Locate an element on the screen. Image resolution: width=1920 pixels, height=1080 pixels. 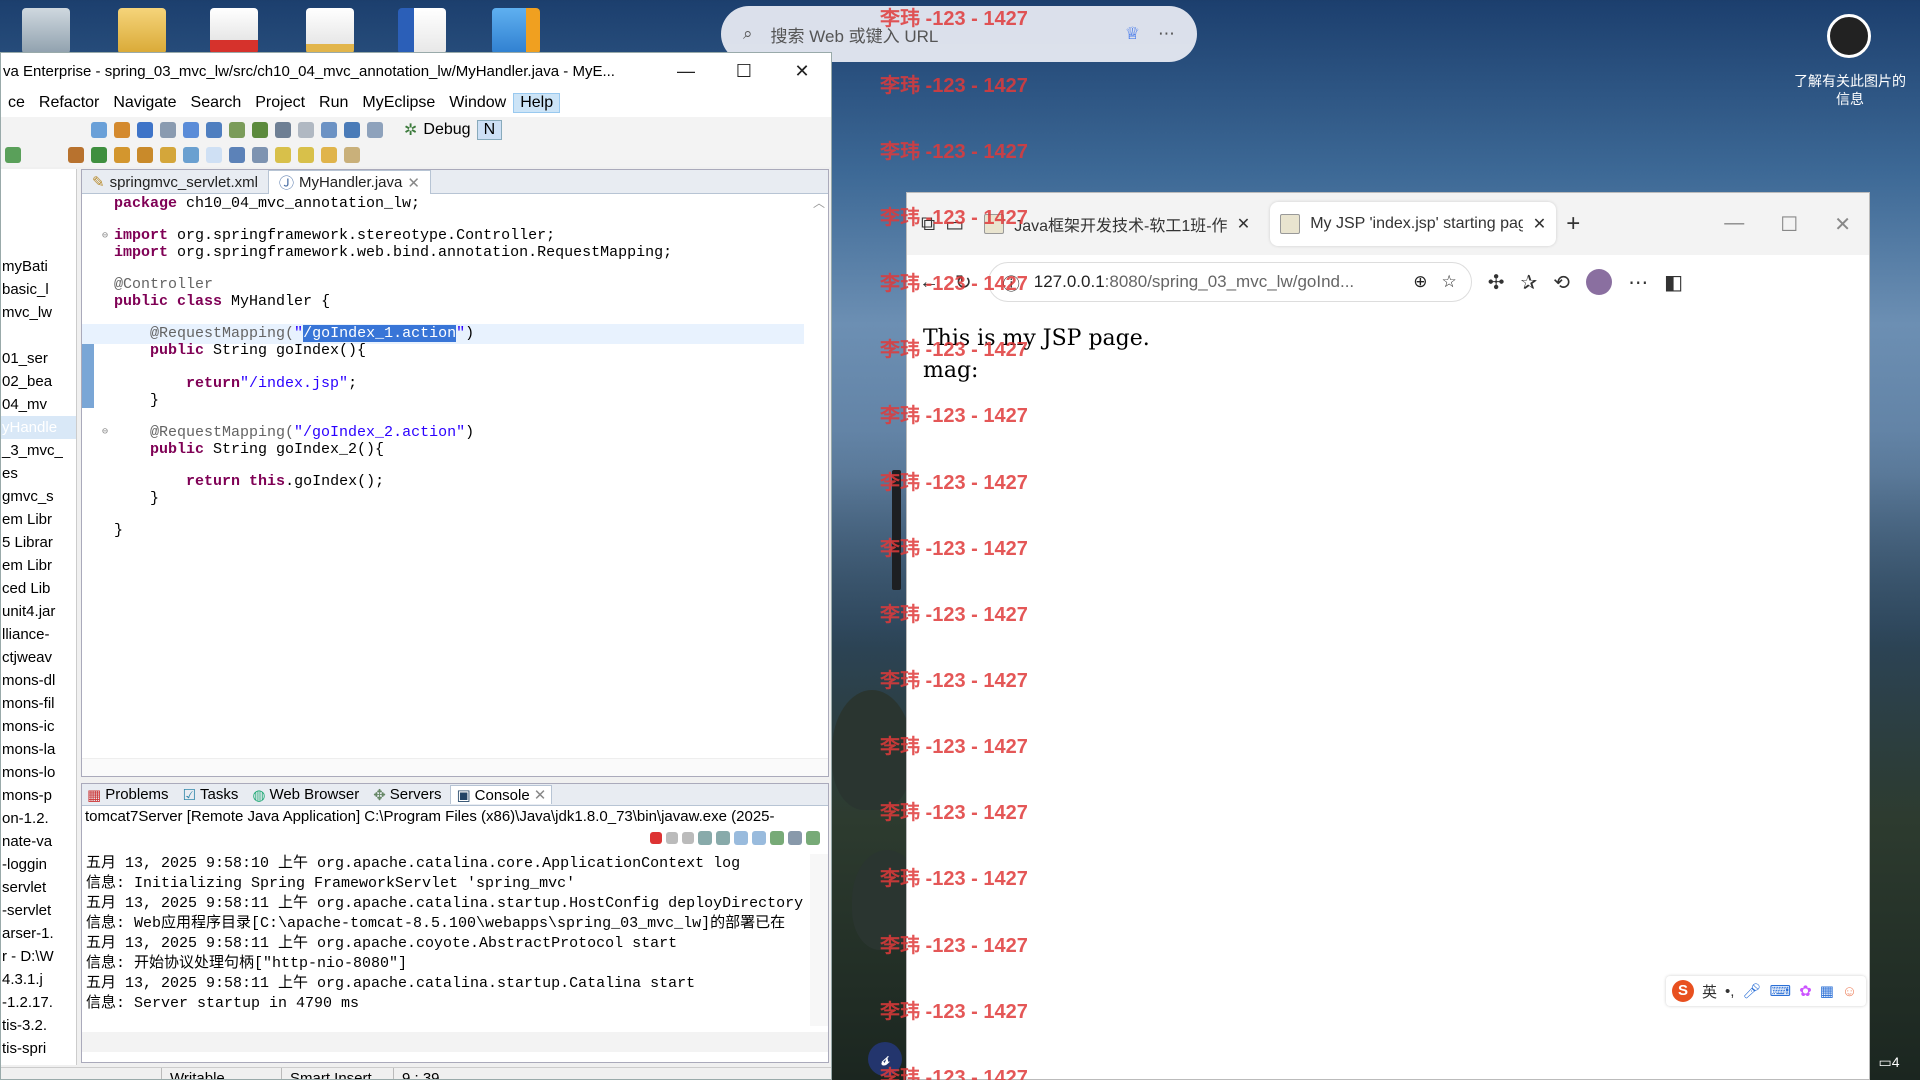
package-tree-item: ced Lib is located at coordinates (38, 588).